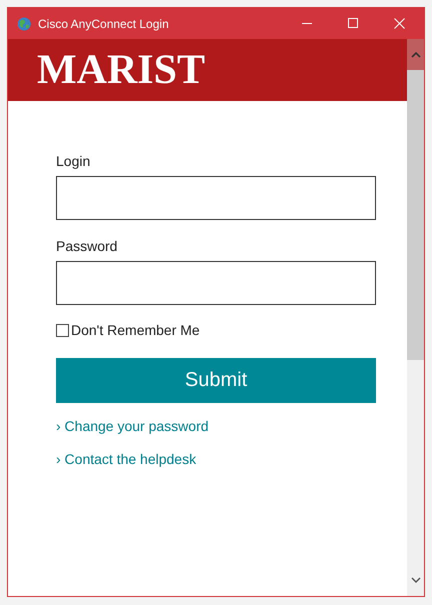  Describe the element at coordinates (24, 23) in the screenshot. I see `globe-icon` at that location.